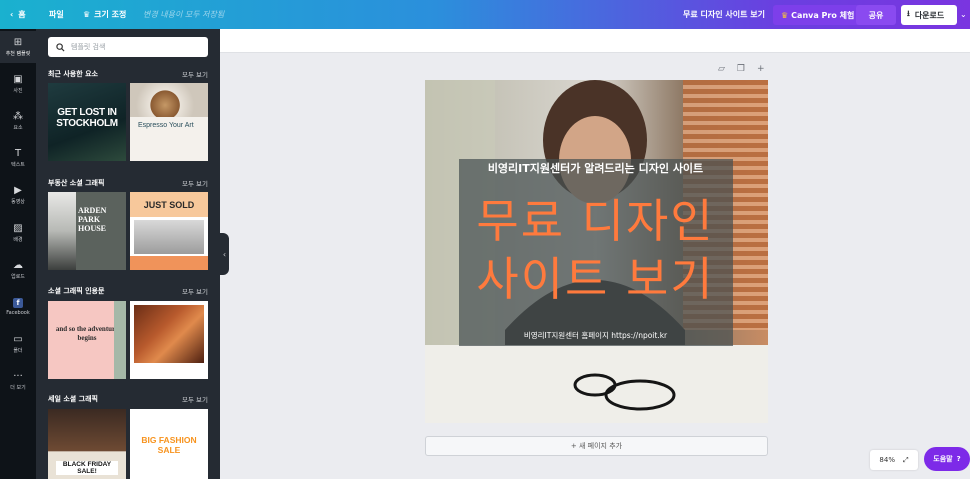 The height and width of the screenshot is (479, 970). What do you see at coordinates (595, 250) in the screenshot?
I see `design-headline: 무료 디자인 사이트 보기` at bounding box center [595, 250].